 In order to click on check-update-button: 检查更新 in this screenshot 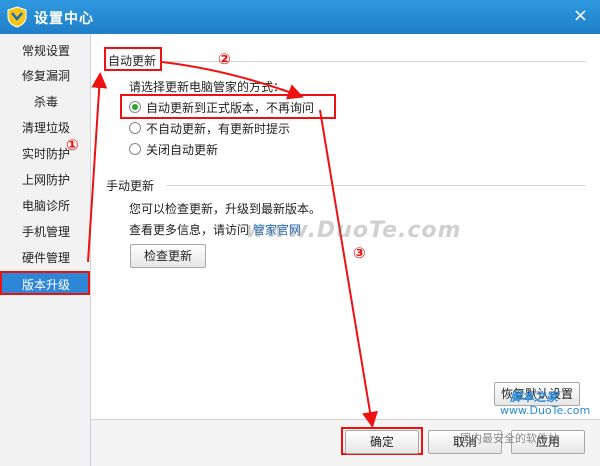, I will do `click(168, 256)`.